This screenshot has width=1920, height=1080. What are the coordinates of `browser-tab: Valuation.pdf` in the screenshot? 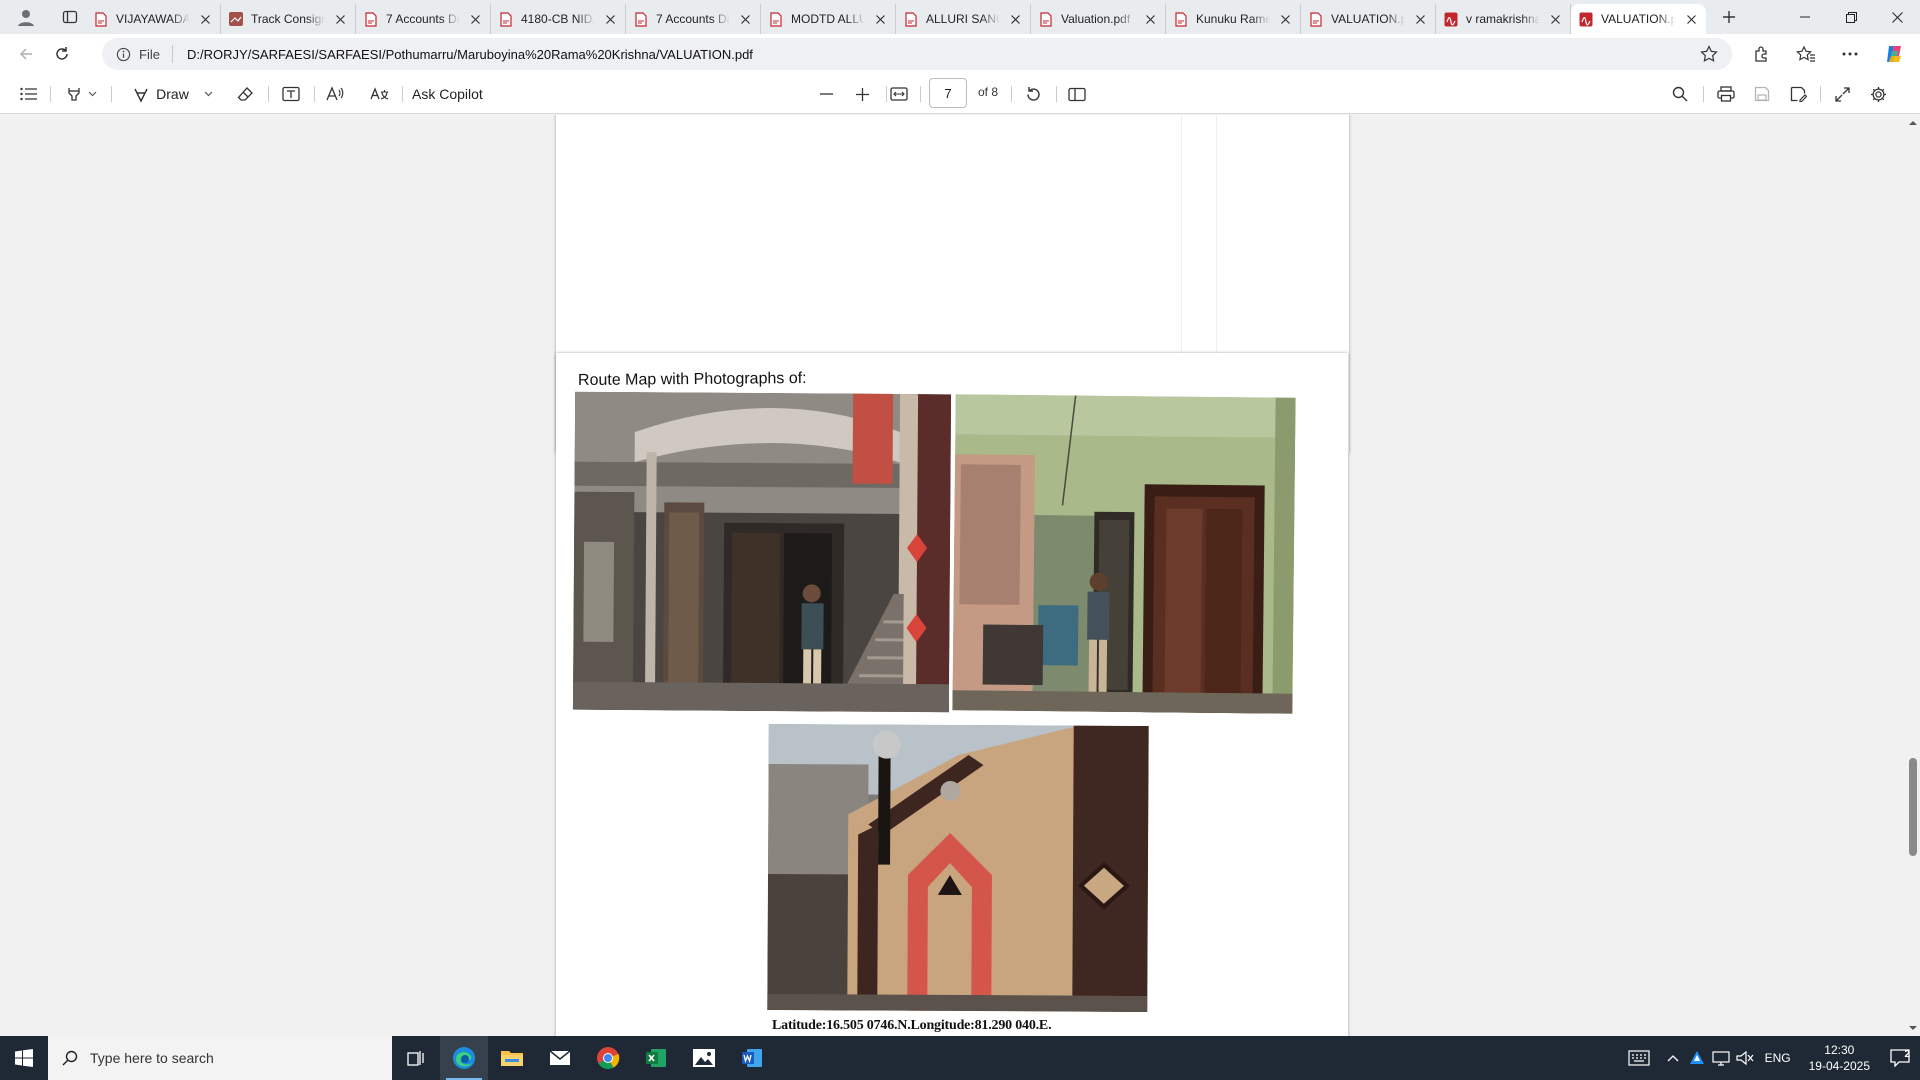 It's located at (1098, 19).